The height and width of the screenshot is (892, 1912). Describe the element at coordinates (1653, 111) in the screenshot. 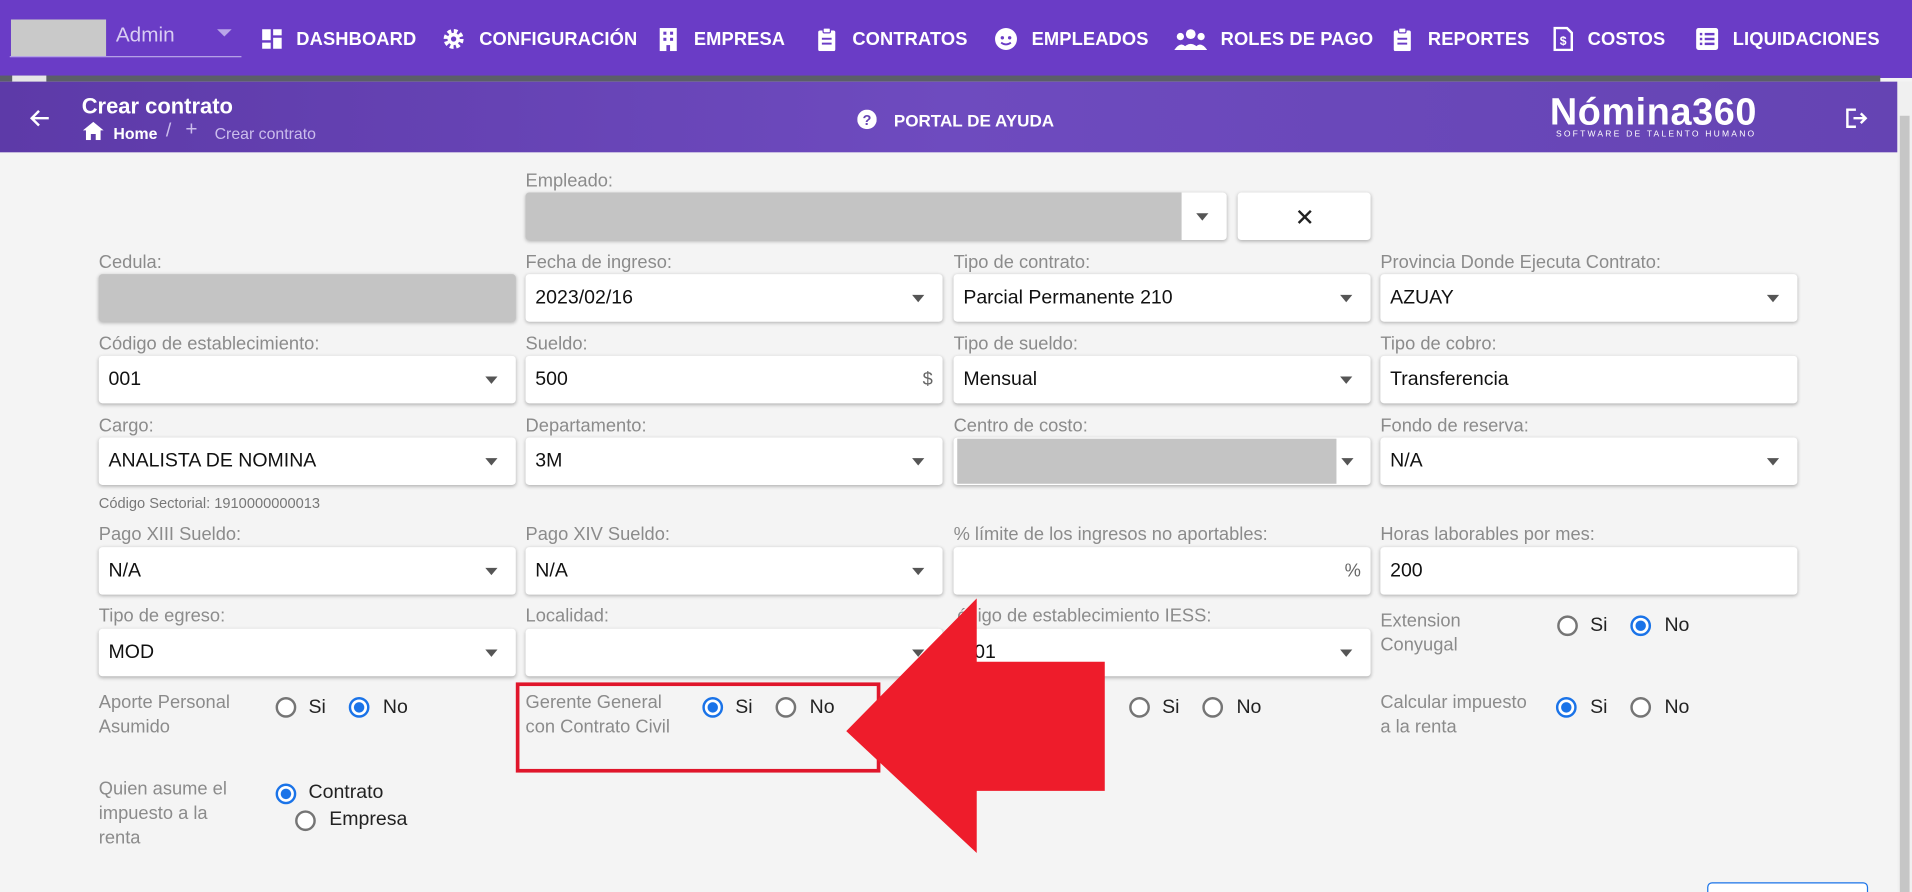

I see `brand-logo: Nómina360` at that location.